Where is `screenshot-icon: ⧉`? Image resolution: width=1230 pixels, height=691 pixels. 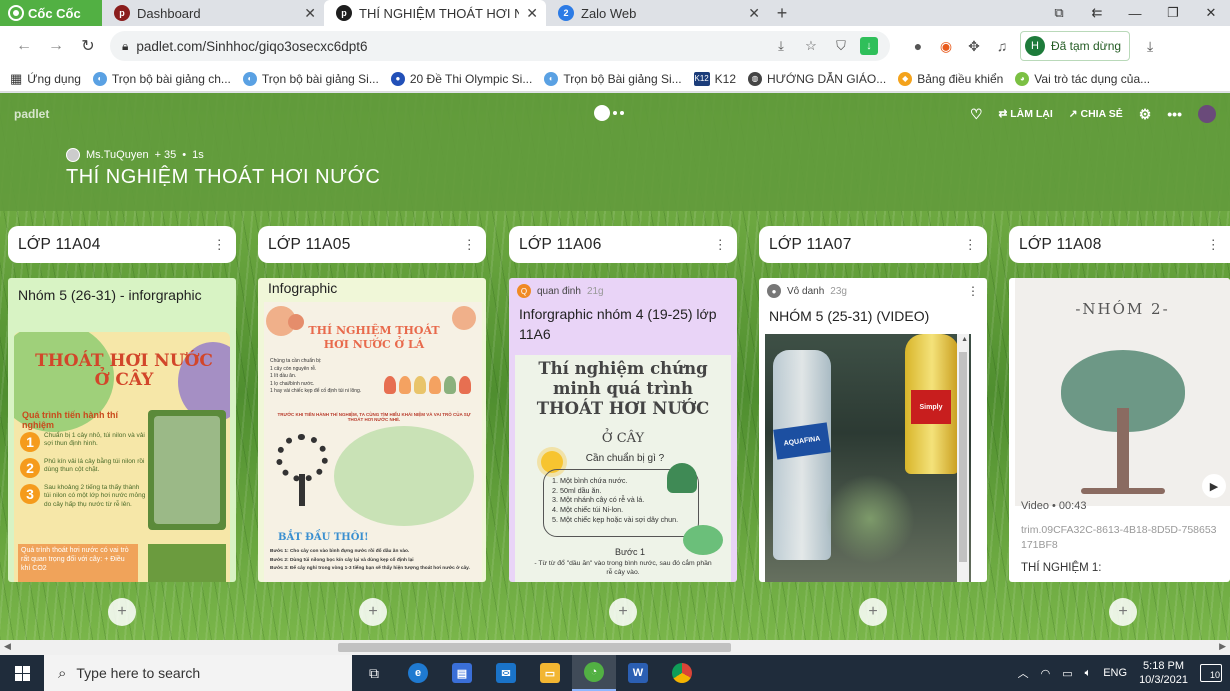
screenshot-icon: ⧉ is located at coordinates (1059, 13).